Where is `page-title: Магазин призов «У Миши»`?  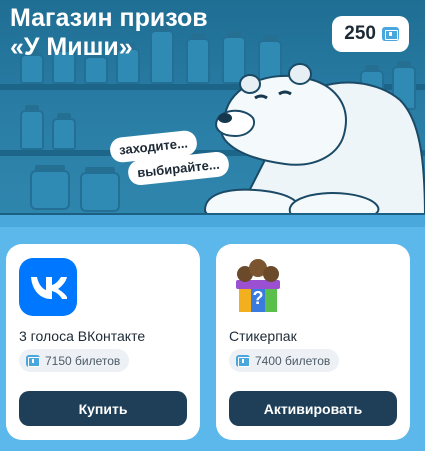
page-title: Магазин призов «У Миши» is located at coordinates (109, 33).